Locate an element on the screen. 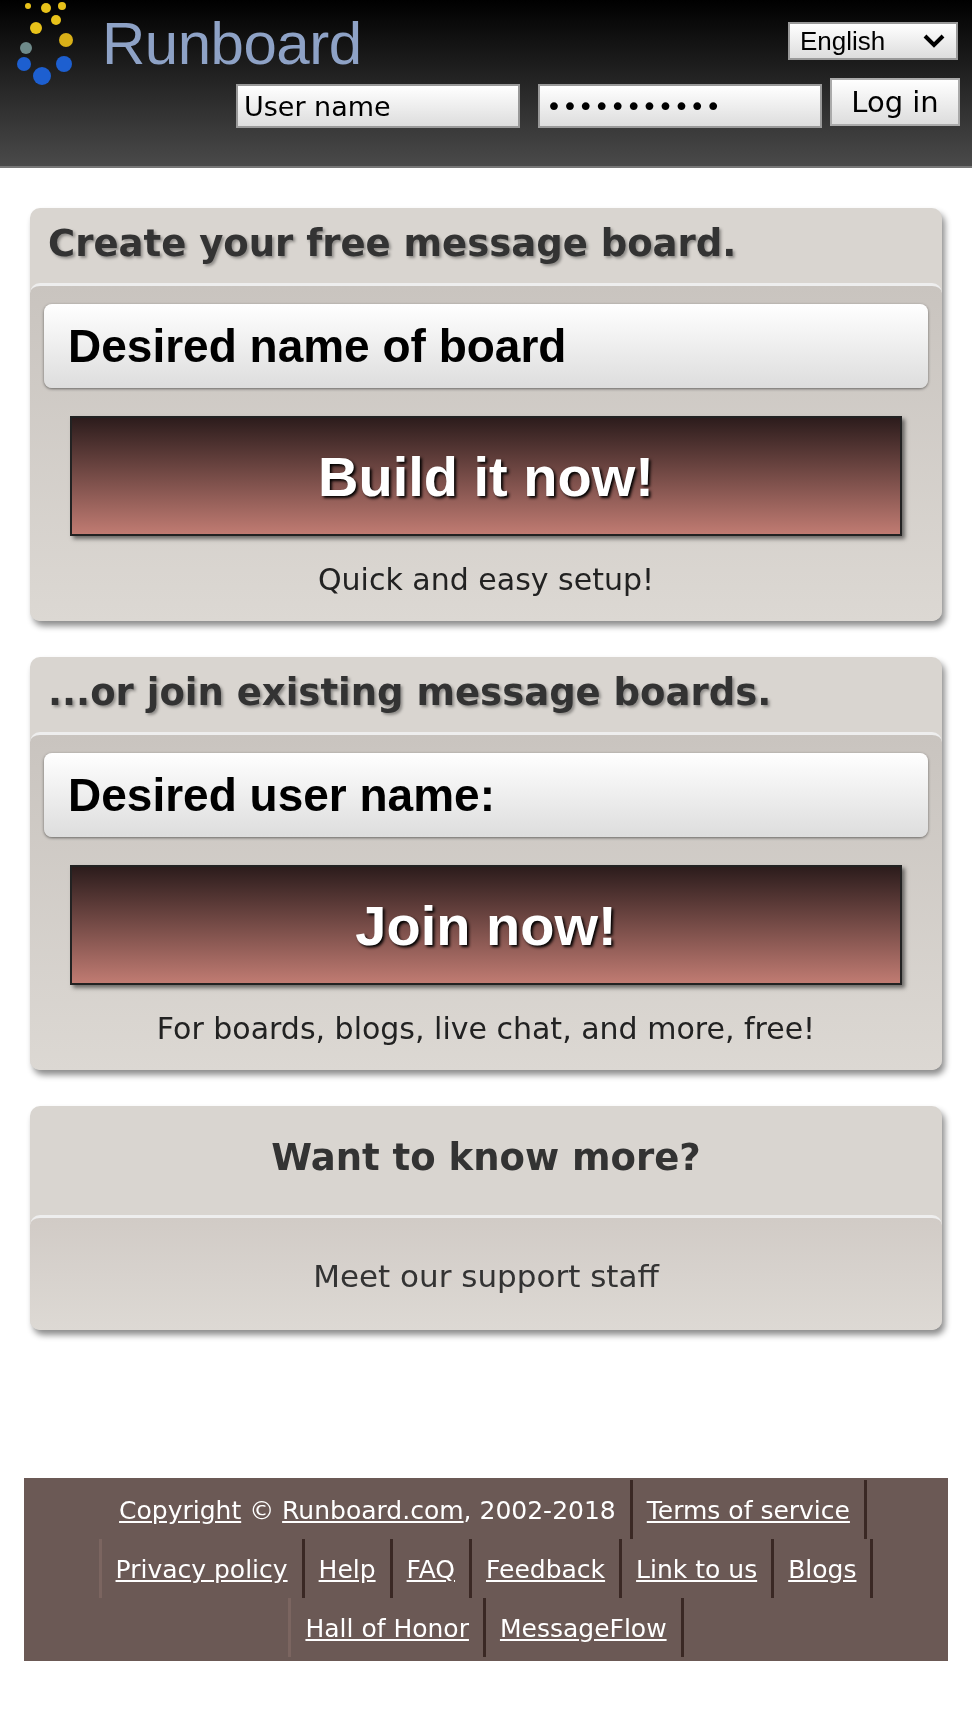 The image size is (972, 1728). footer-link: Feedback is located at coordinates (546, 1569).